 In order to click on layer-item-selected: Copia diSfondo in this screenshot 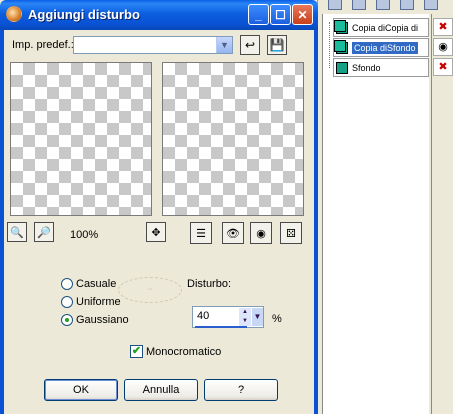, I will do `click(381, 47)`.